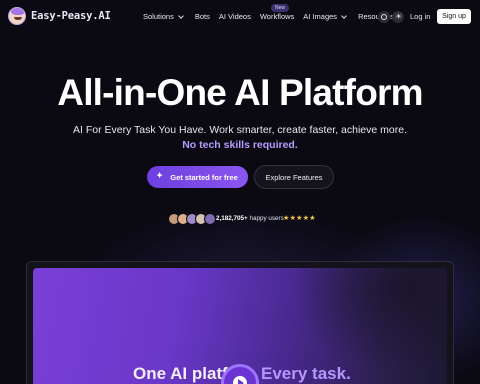 The width and height of the screenshot is (480, 384). I want to click on brand-logo: Easy-Peasy.AI, so click(59, 16).